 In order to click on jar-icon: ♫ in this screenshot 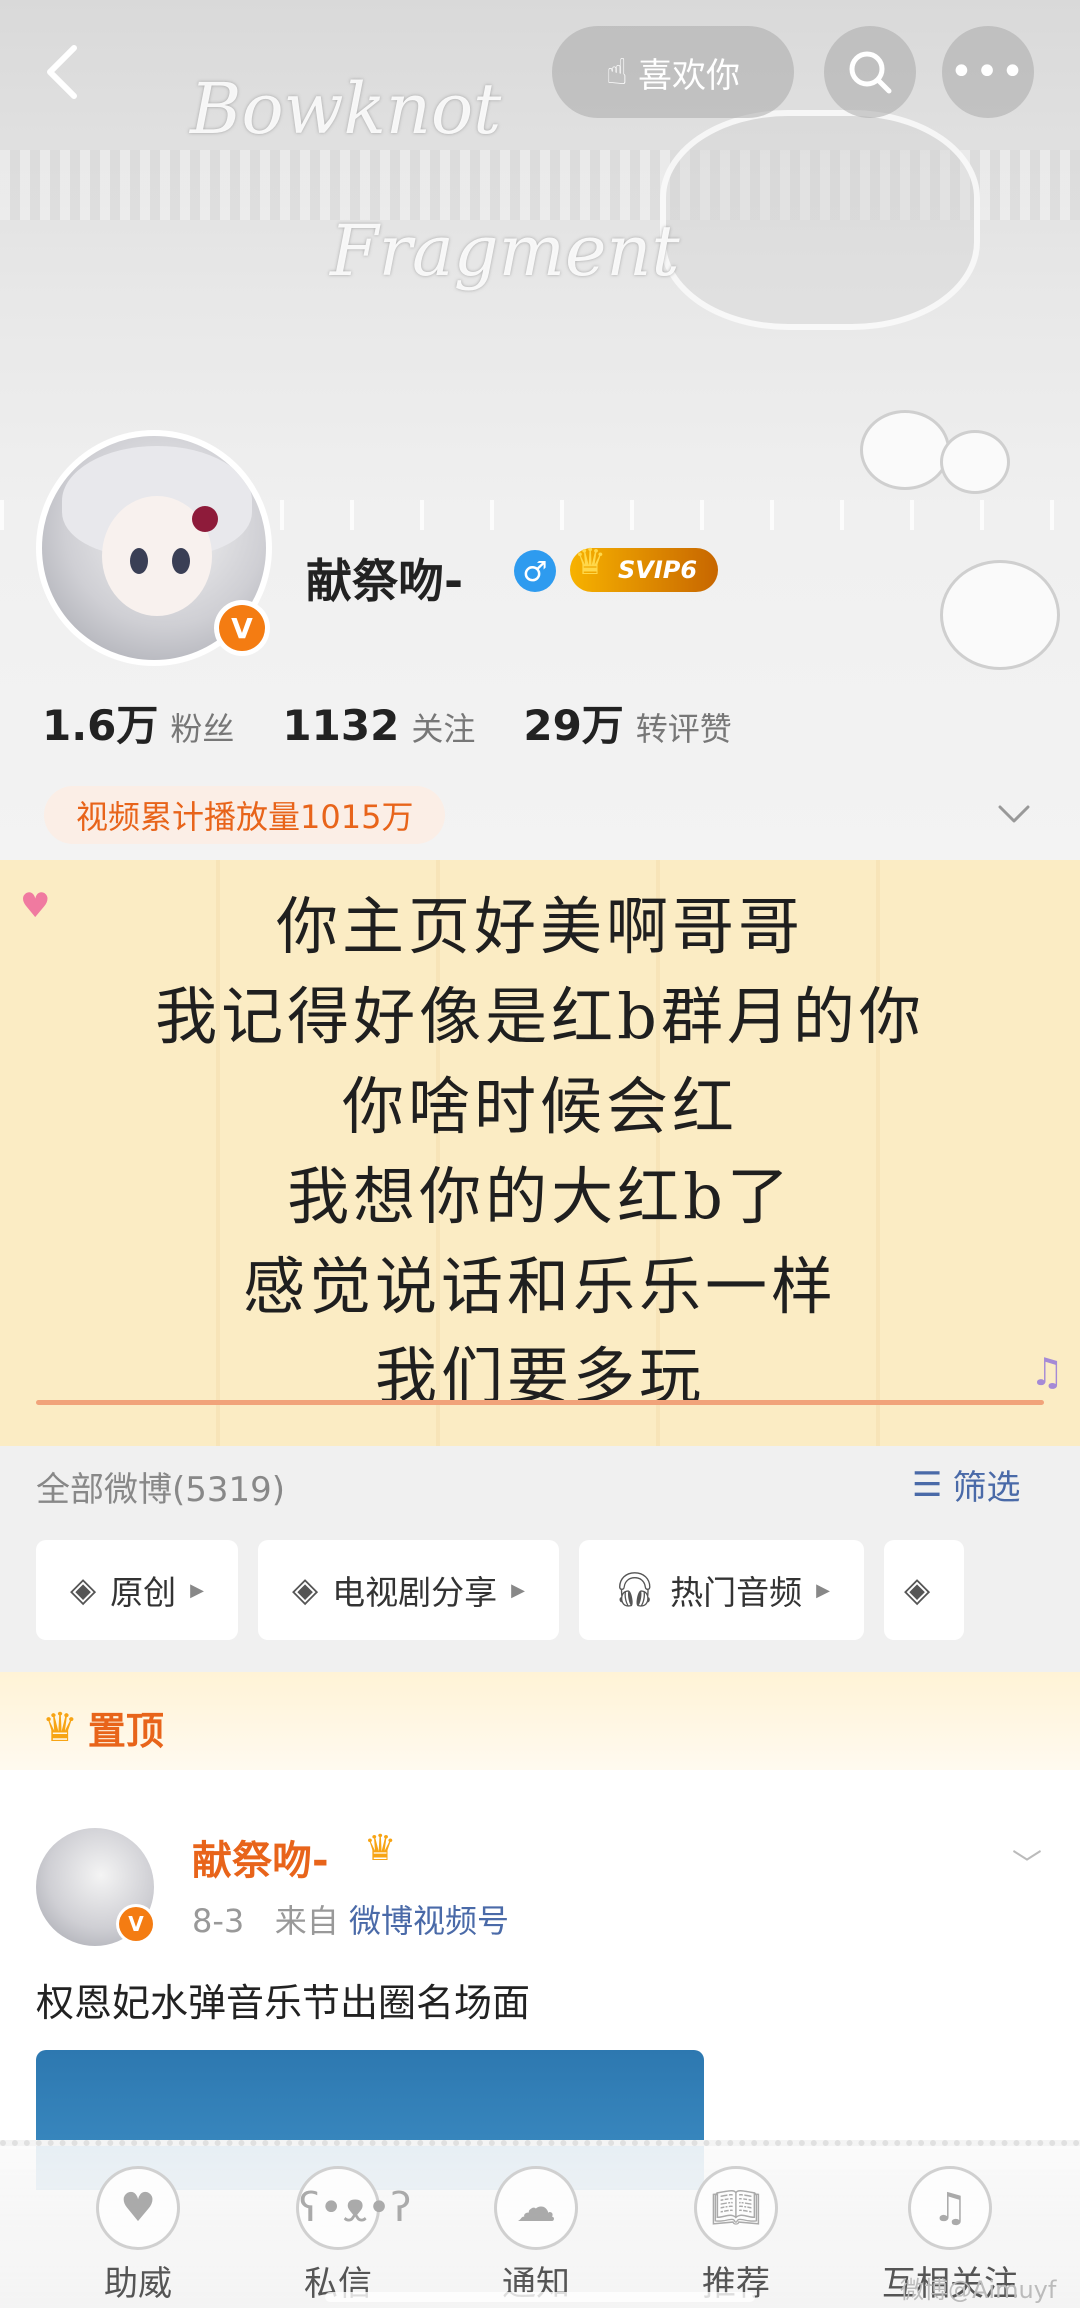, I will do `click(950, 2208)`.